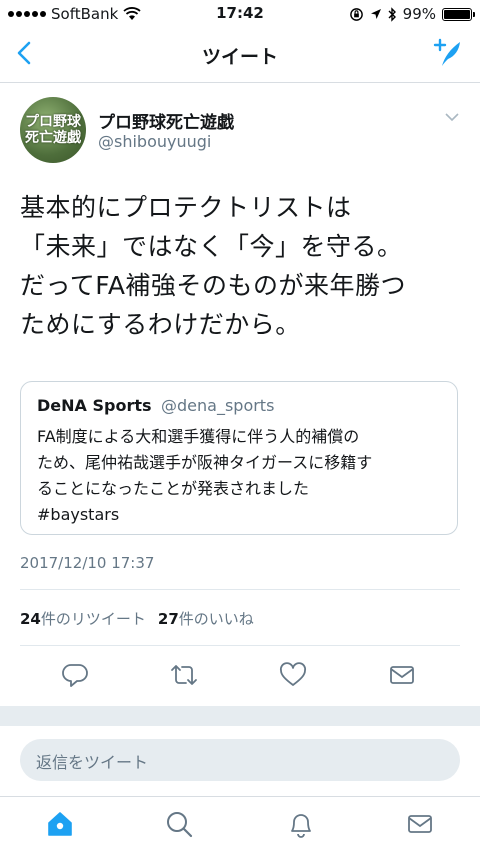 The width and height of the screenshot is (480, 855). What do you see at coordinates (218, 405) in the screenshot?
I see `quoted-handle: @dena_sports` at bounding box center [218, 405].